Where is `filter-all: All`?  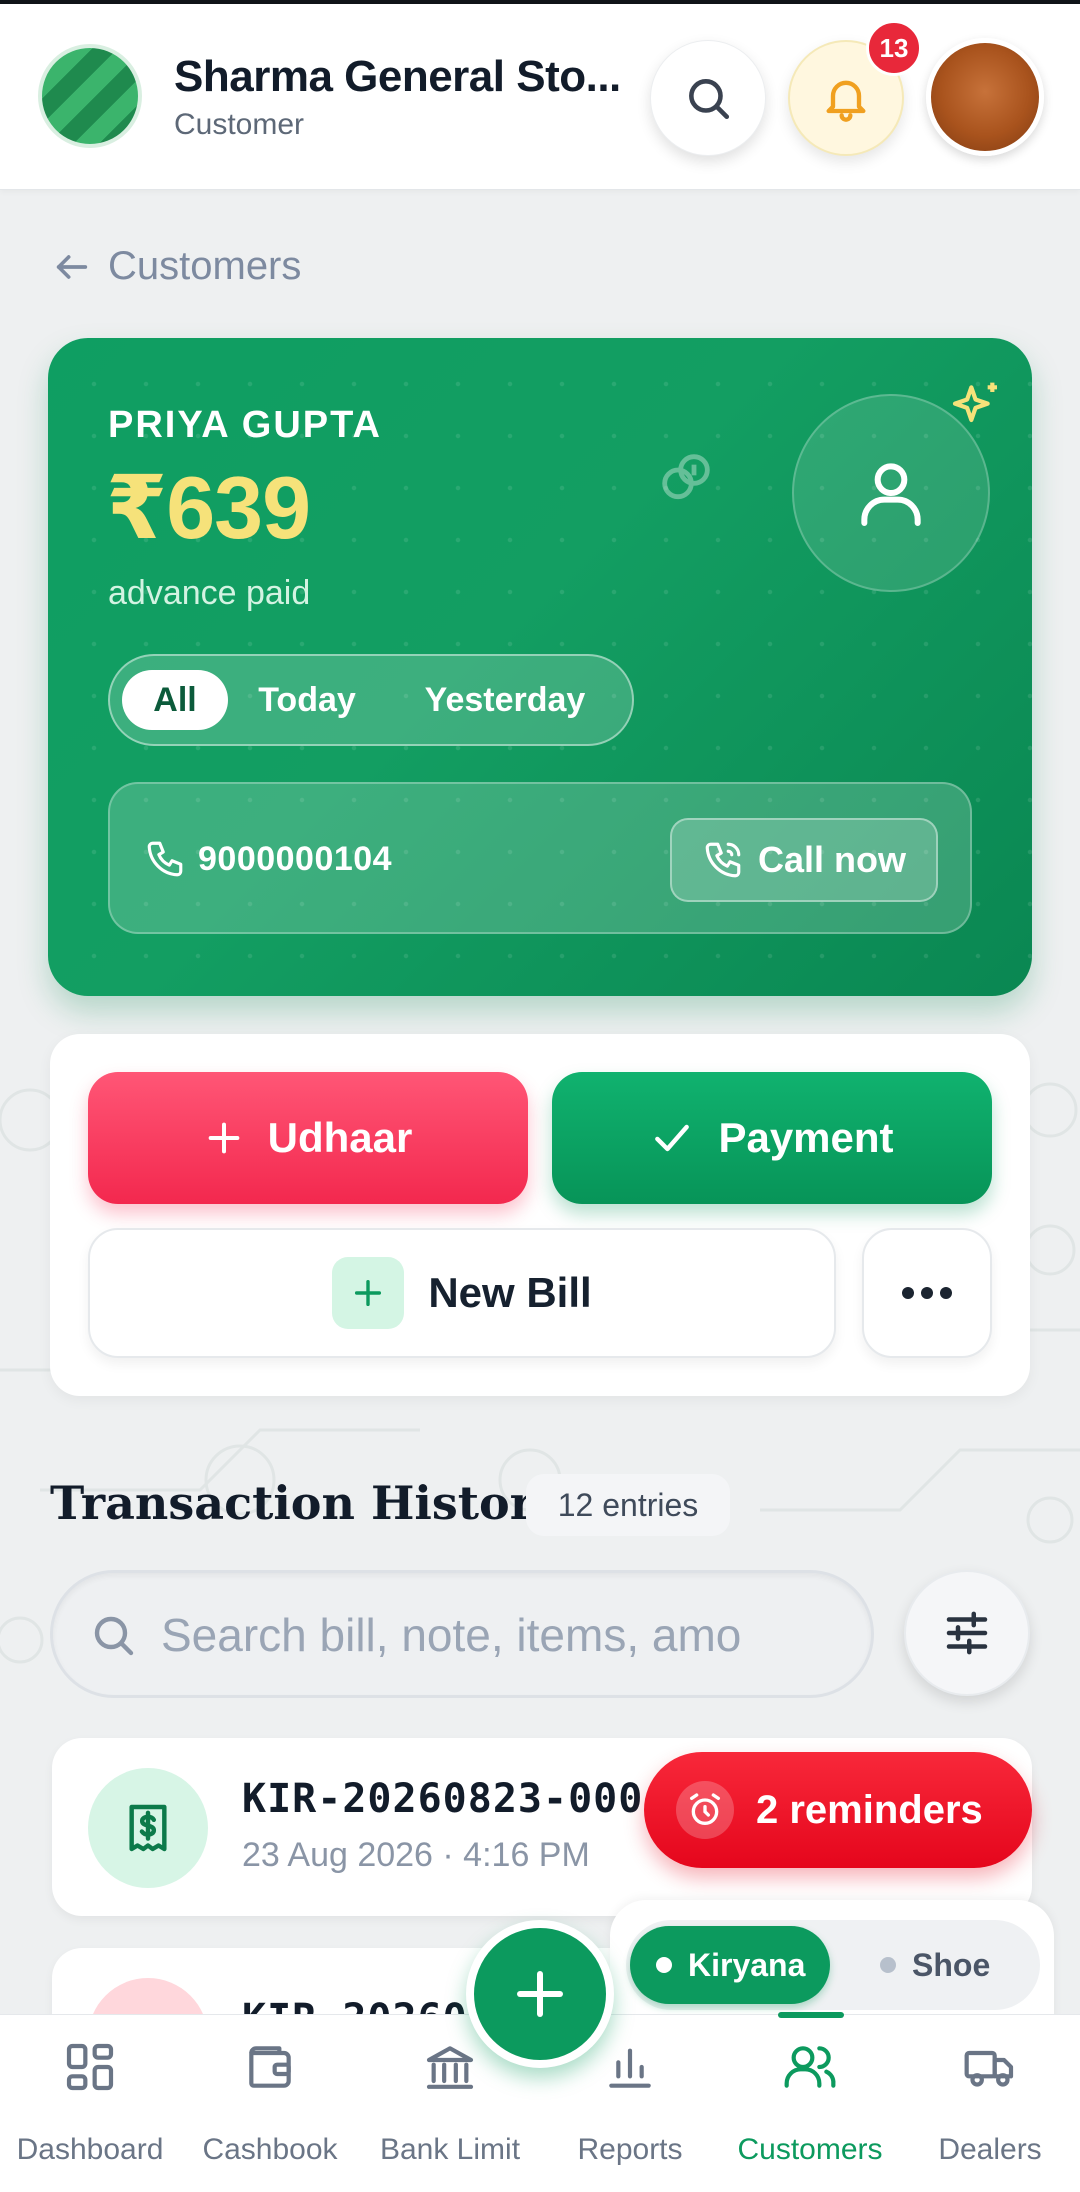
filter-all: All is located at coordinates (175, 700).